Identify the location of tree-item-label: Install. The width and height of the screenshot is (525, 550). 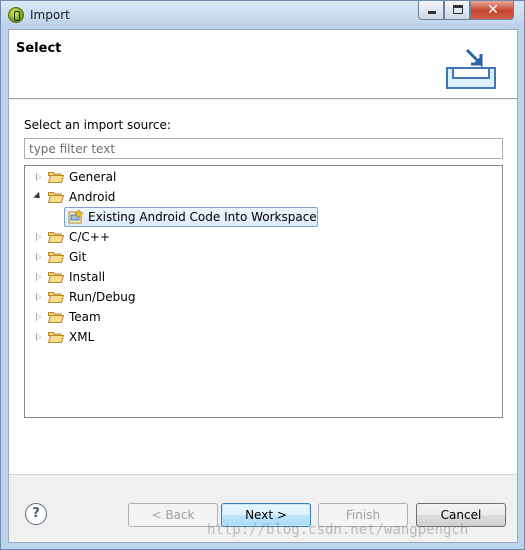
(87, 277).